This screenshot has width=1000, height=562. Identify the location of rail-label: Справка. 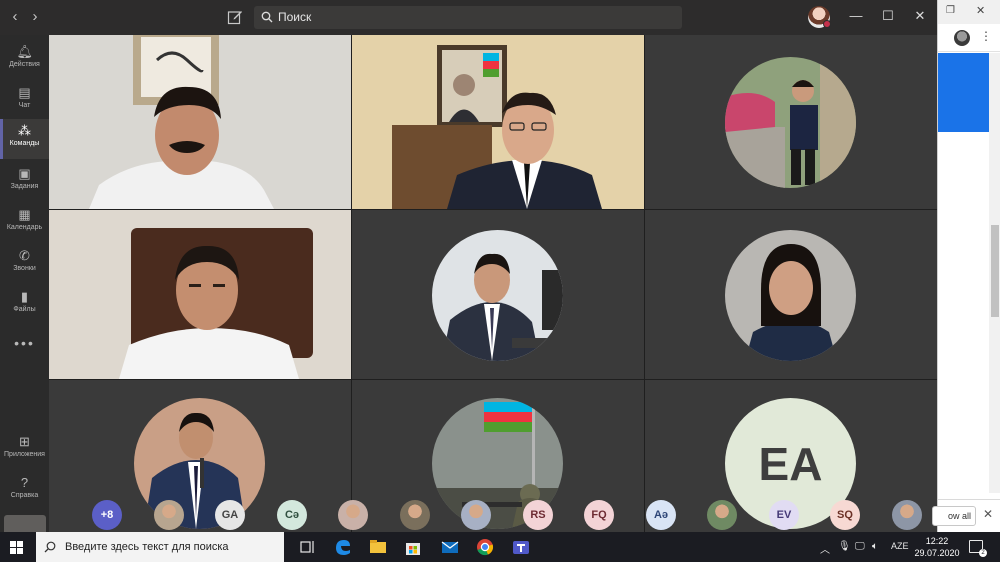
(24, 495).